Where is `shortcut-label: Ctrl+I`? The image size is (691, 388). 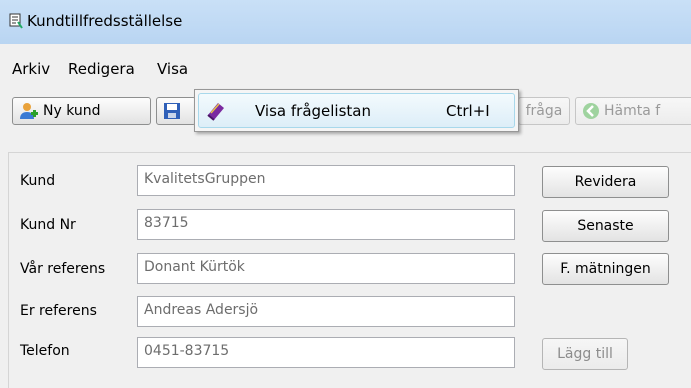
shortcut-label: Ctrl+I is located at coordinates (468, 111).